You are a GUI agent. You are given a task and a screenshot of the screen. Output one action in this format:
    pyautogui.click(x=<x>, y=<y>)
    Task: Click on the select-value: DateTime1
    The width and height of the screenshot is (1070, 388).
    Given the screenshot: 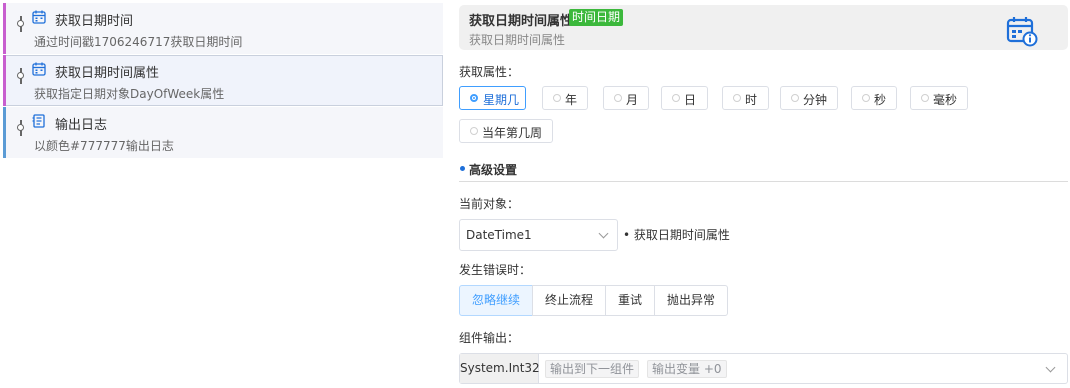 What is the action you would take?
    pyautogui.click(x=499, y=235)
    